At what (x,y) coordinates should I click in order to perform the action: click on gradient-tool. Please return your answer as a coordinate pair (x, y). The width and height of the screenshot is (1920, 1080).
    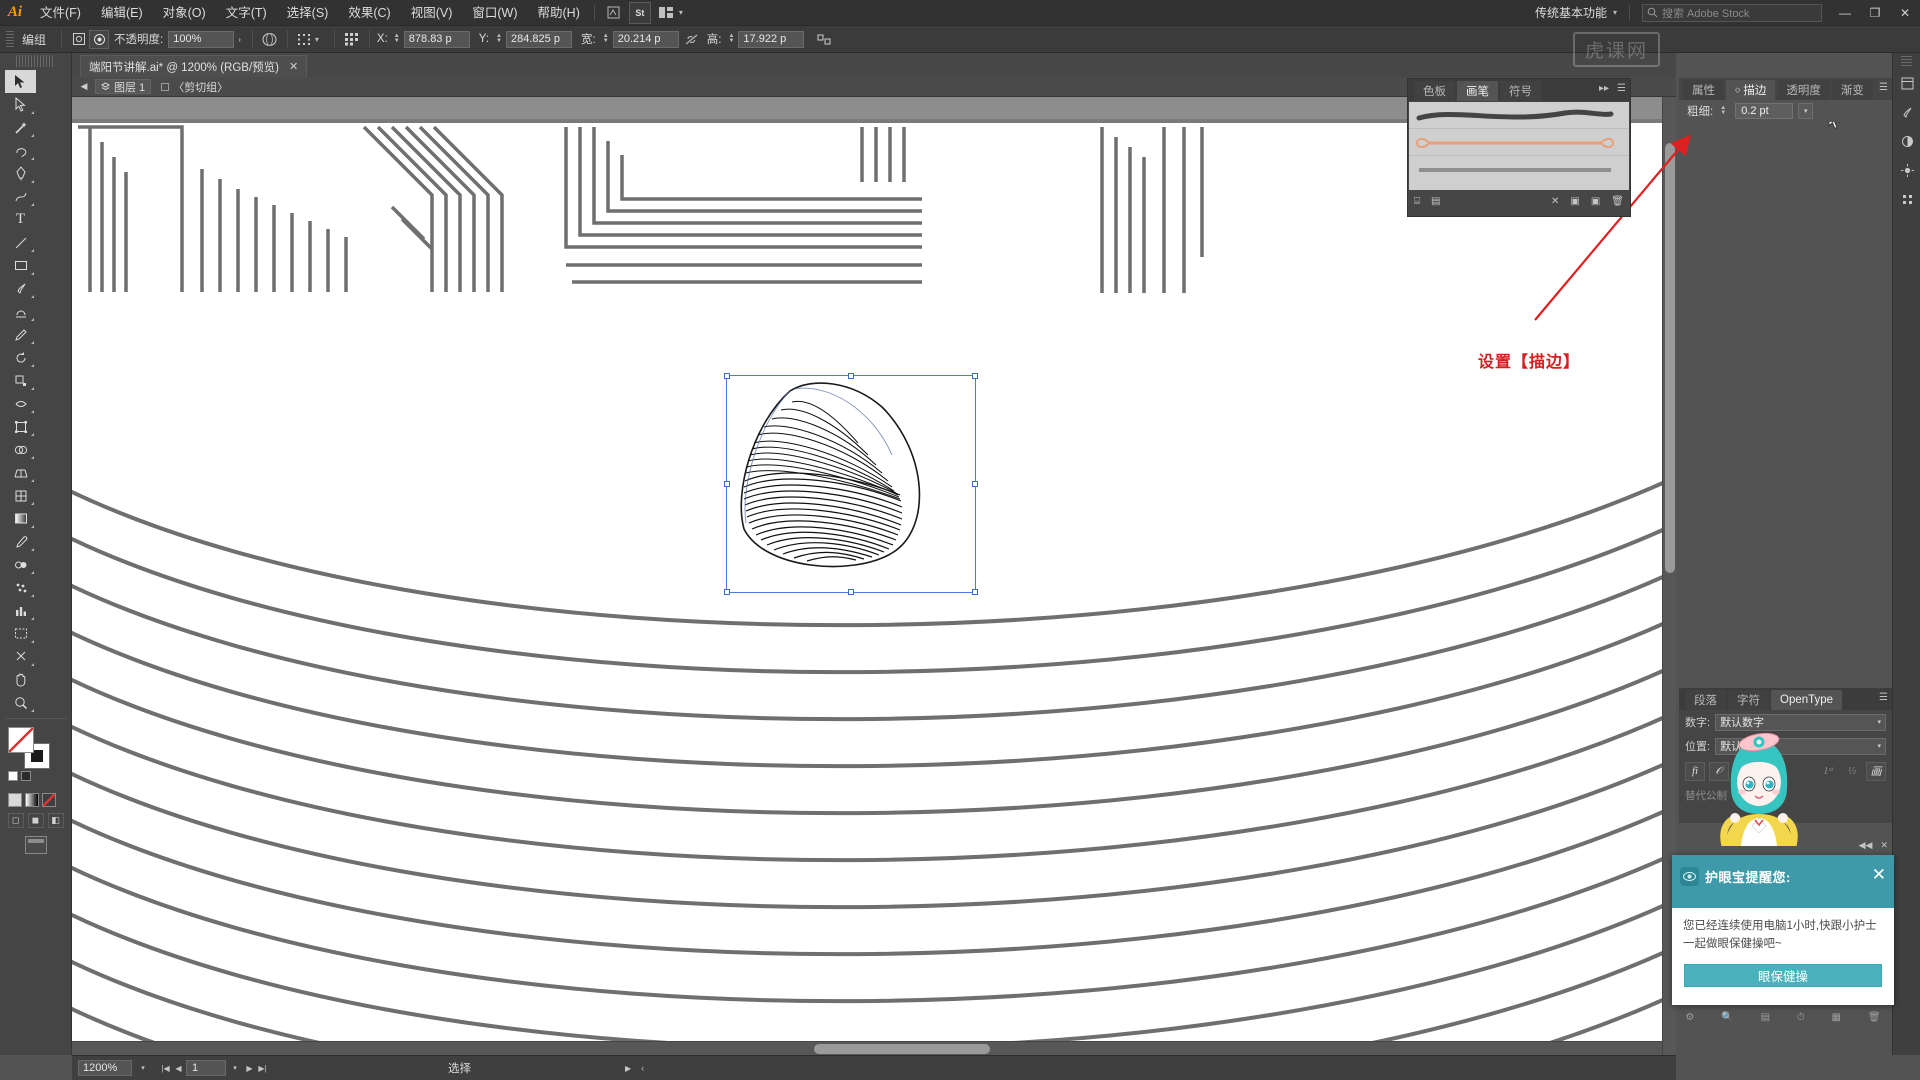
    Looking at the image, I should click on (20, 518).